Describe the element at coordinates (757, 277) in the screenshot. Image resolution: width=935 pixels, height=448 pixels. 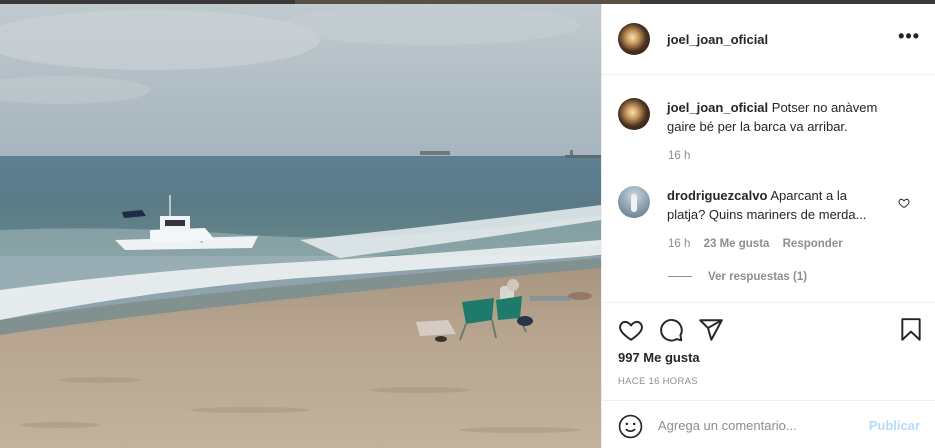
I see `view-replies-label: Ver respuestas (1)` at that location.